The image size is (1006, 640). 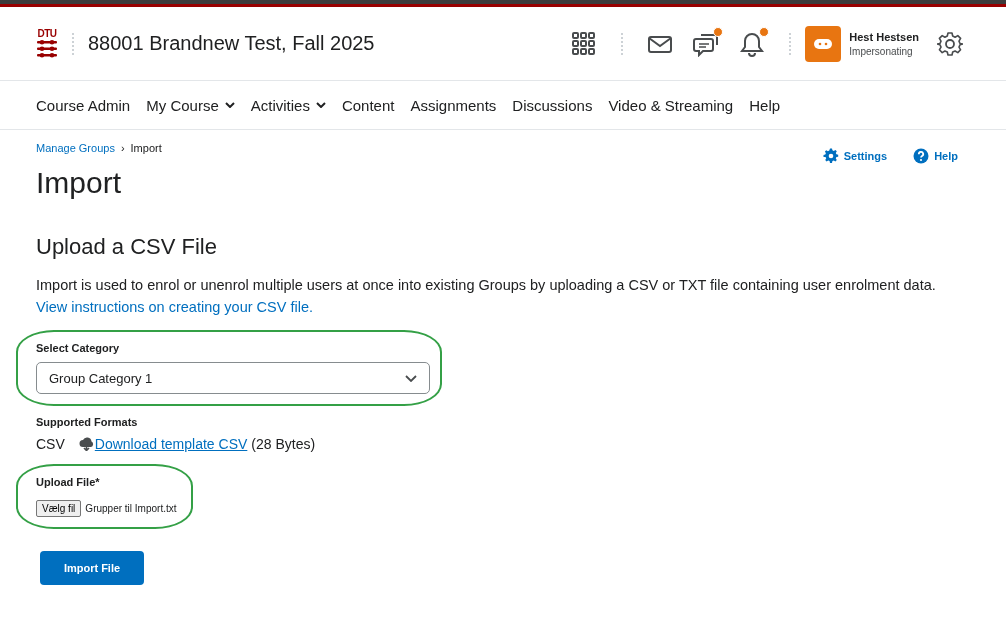 What do you see at coordinates (823, 43) in the screenshot?
I see `avatar-icon` at bounding box center [823, 43].